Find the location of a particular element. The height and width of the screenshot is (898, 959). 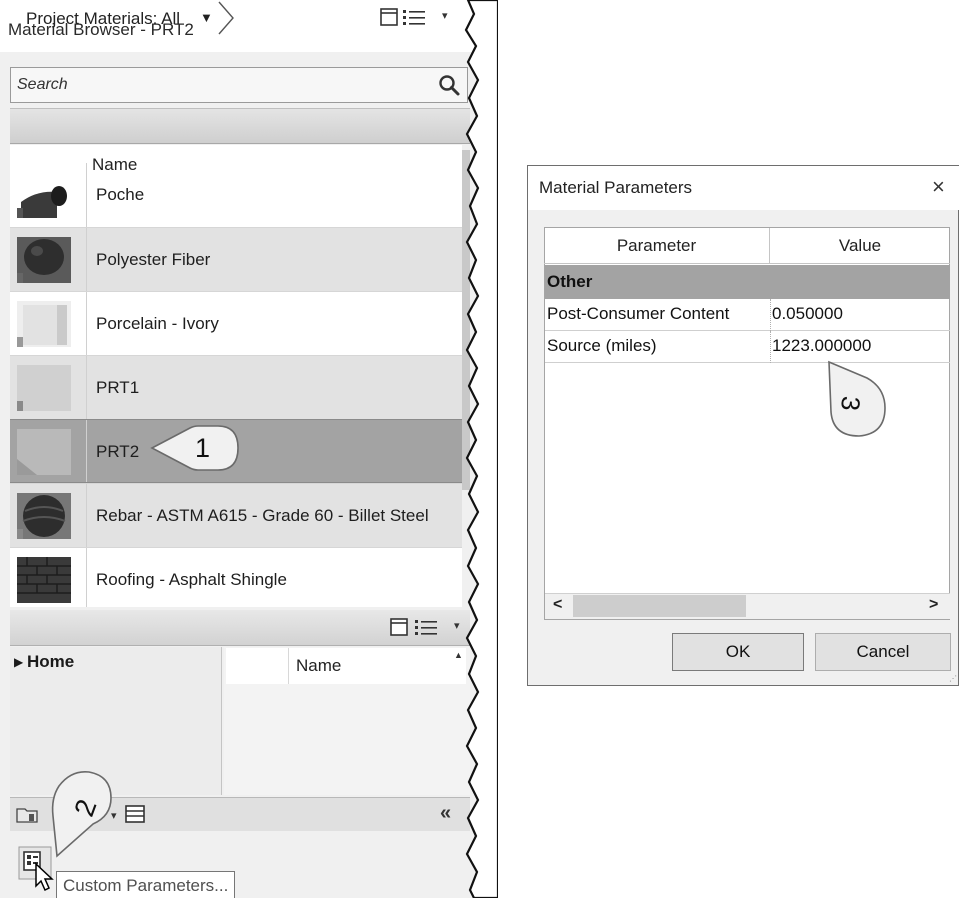

cancel-button: Cancel is located at coordinates (883, 652).